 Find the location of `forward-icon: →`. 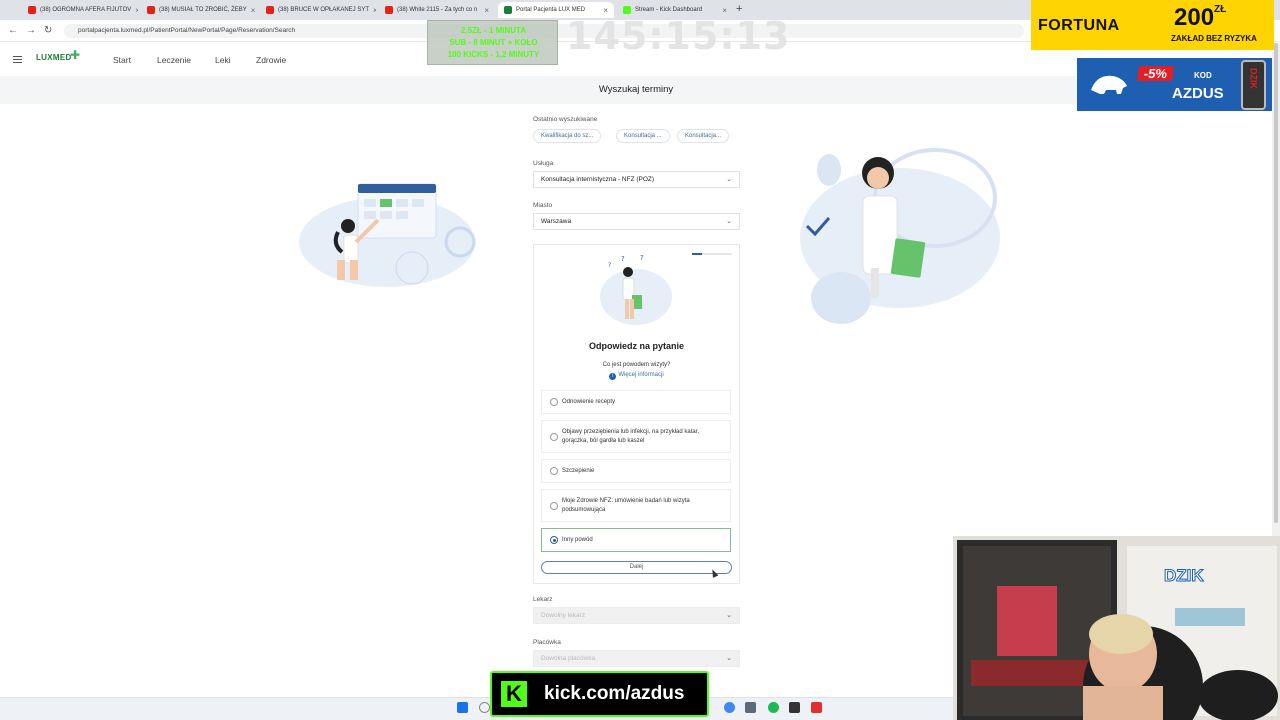

forward-icon: → is located at coordinates (31, 30).